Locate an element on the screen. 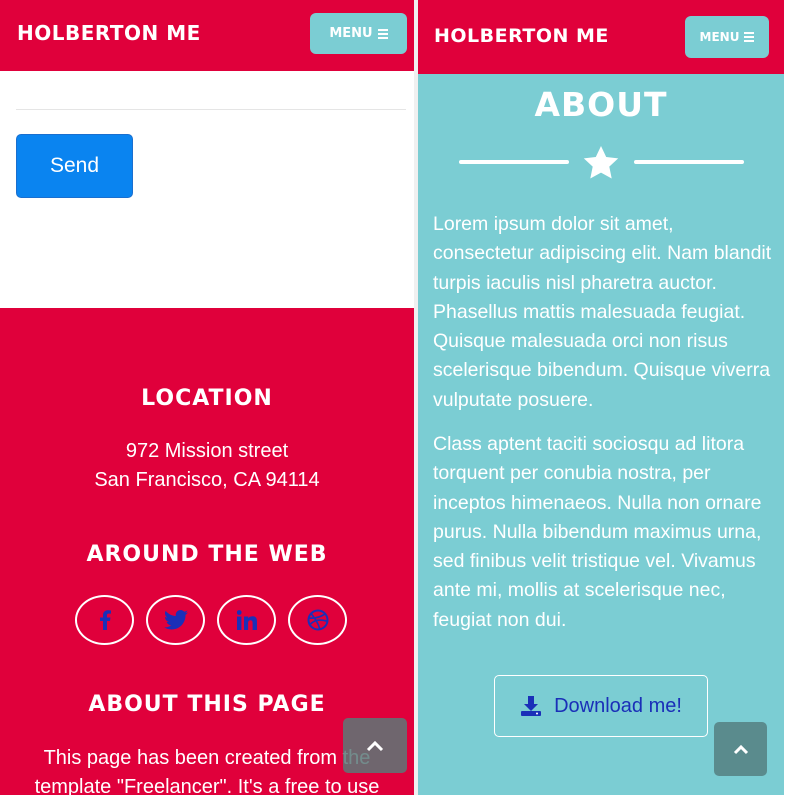 The width and height of the screenshot is (785, 795). linkedin-icon is located at coordinates (246, 620).